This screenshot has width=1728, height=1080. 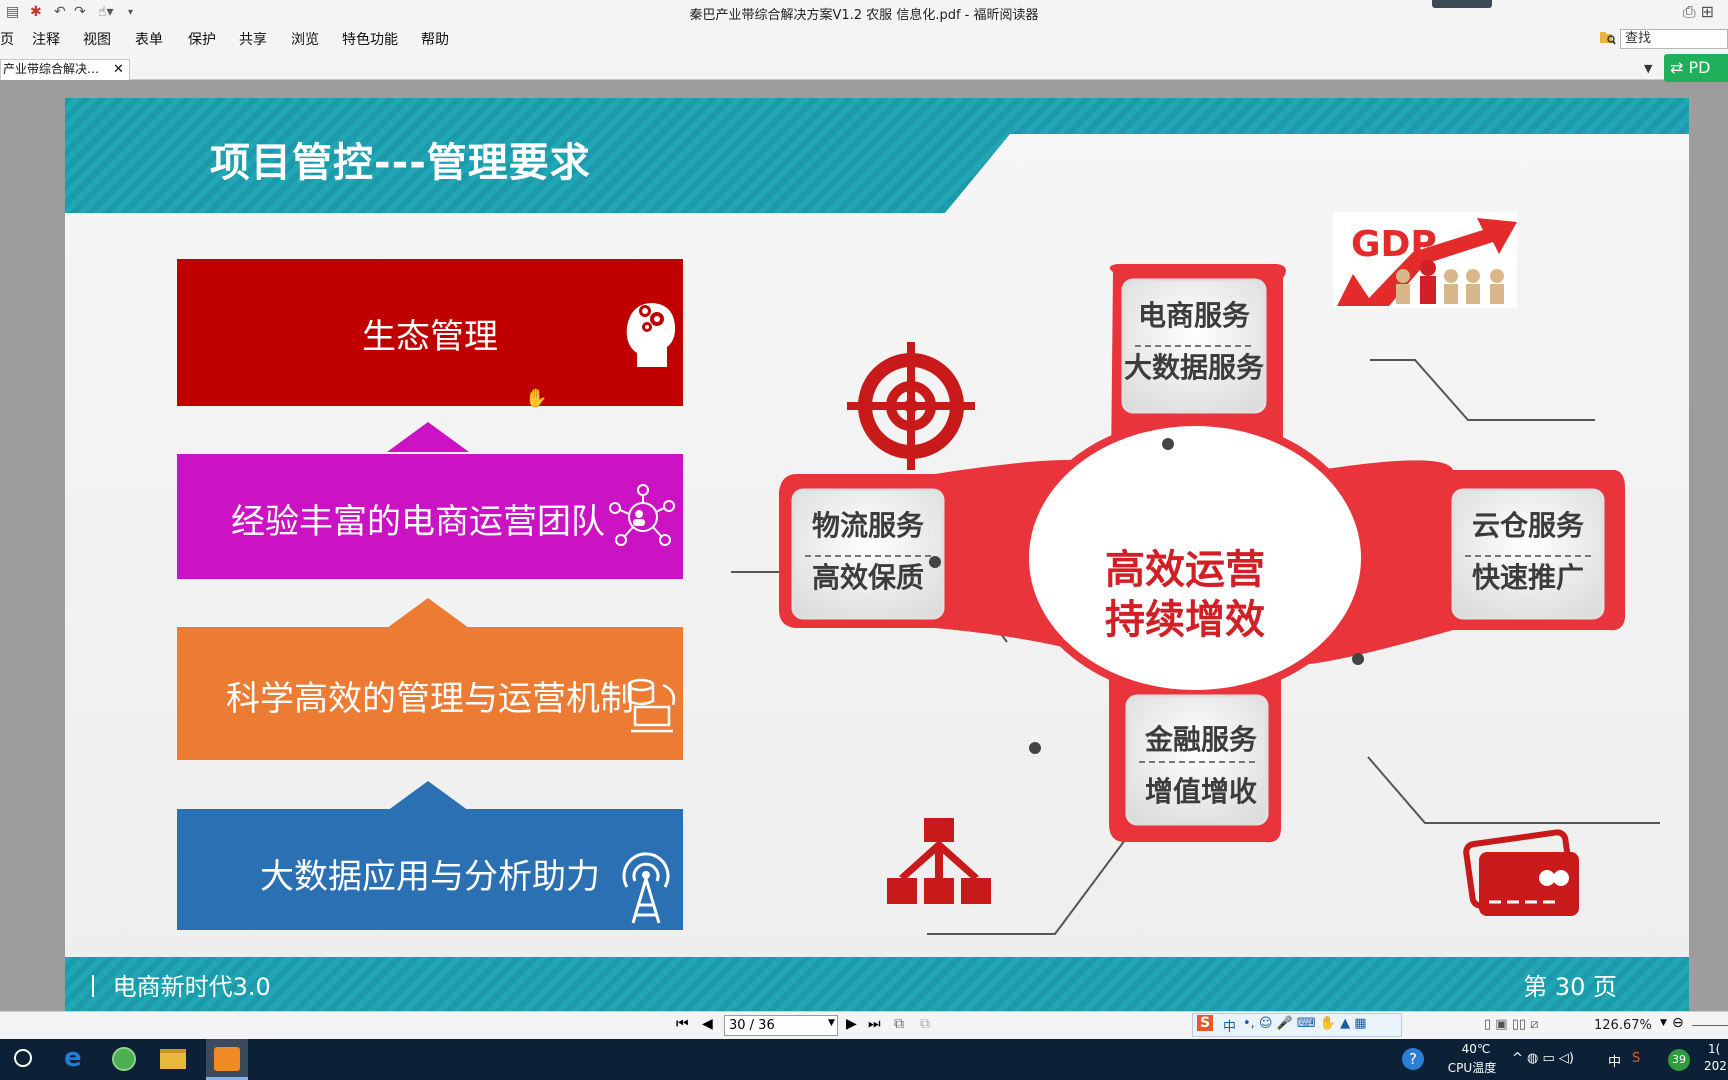 What do you see at coordinates (1528, 550) in the screenshot?
I see `petal-right: 云仓服务 快速推广` at bounding box center [1528, 550].